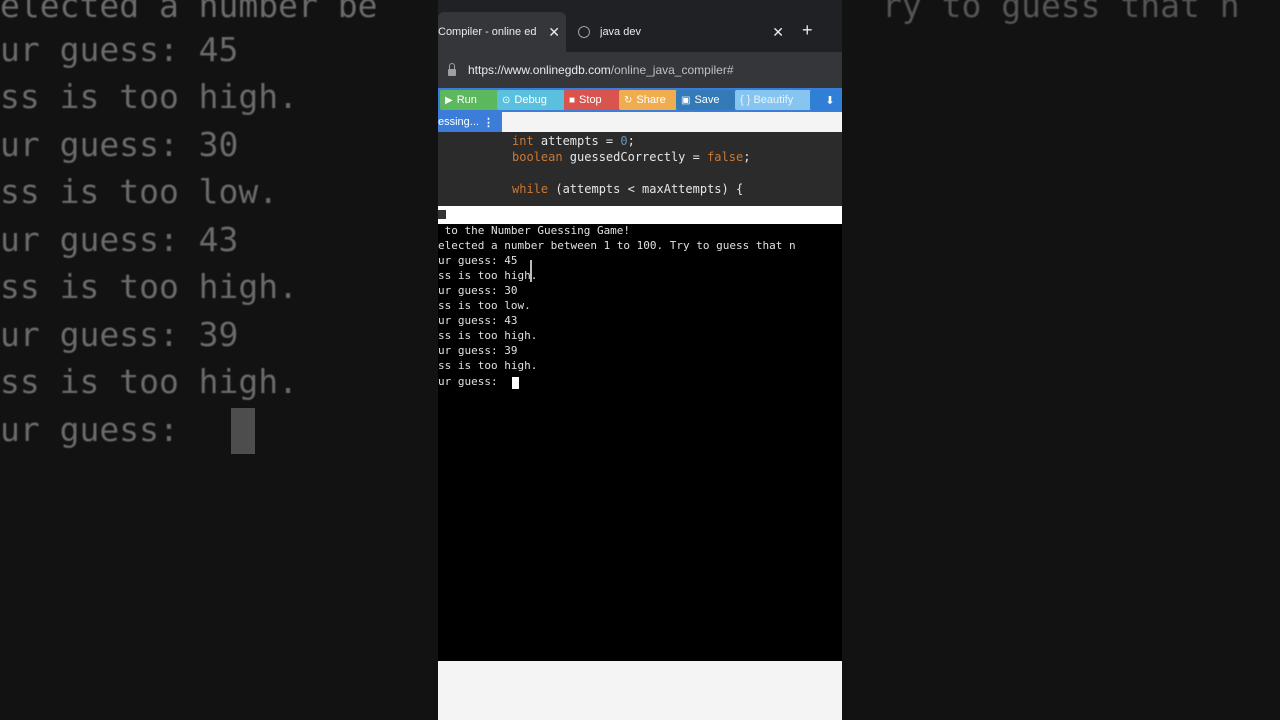 This screenshot has height=720, width=1280. I want to click on save-icon: ▣, so click(686, 100).